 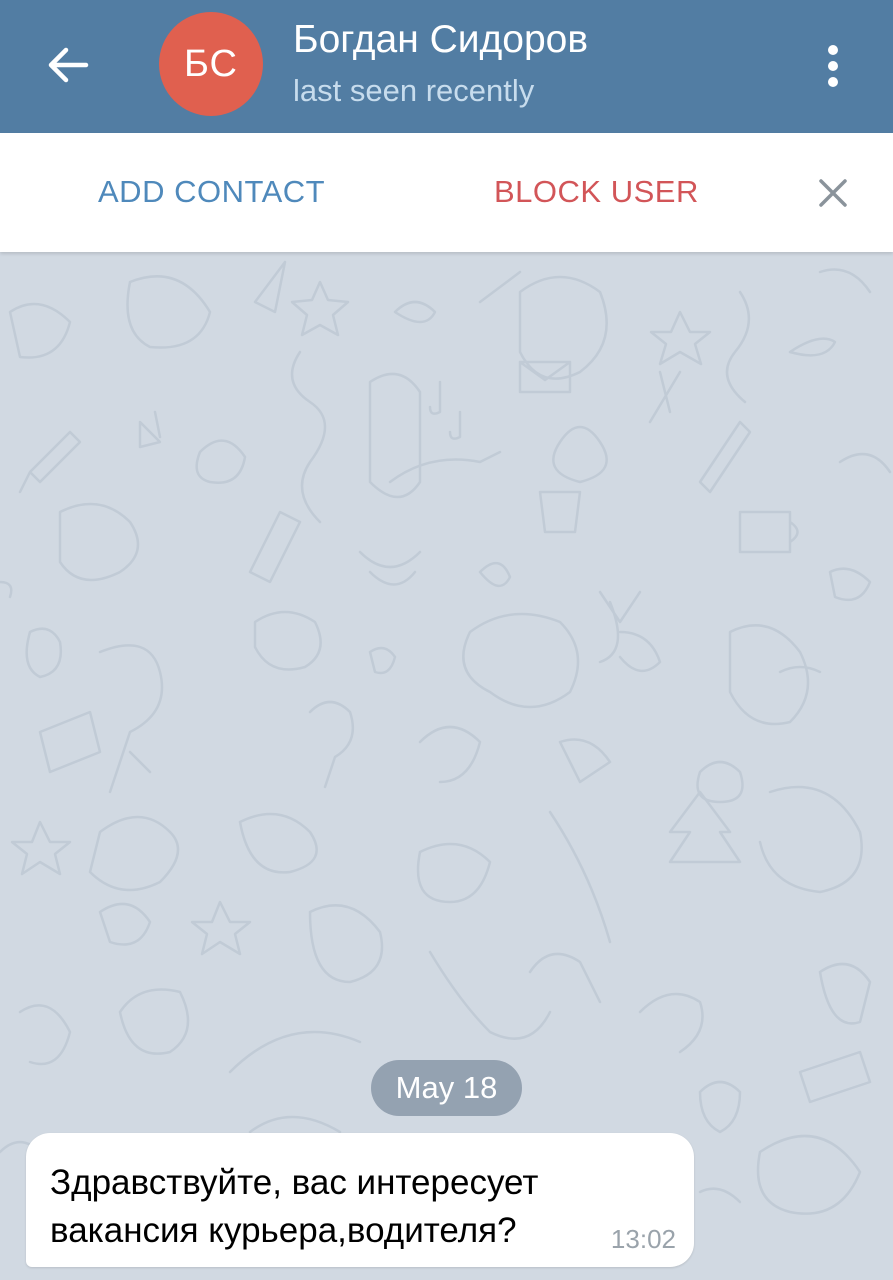 What do you see at coordinates (446, 192) in the screenshot?
I see `contact-action-bar: ADD CONTACT BLOCK USER` at bounding box center [446, 192].